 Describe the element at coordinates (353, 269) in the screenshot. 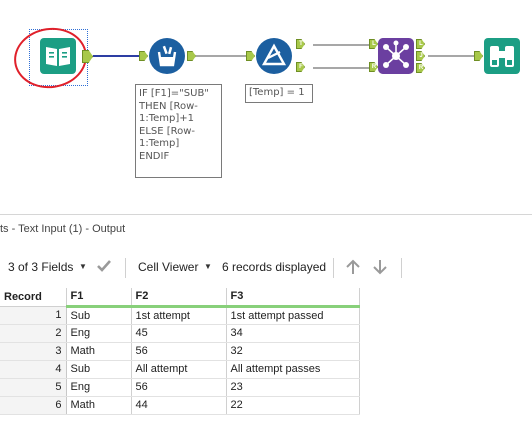

I see `arrow-up-icon` at that location.